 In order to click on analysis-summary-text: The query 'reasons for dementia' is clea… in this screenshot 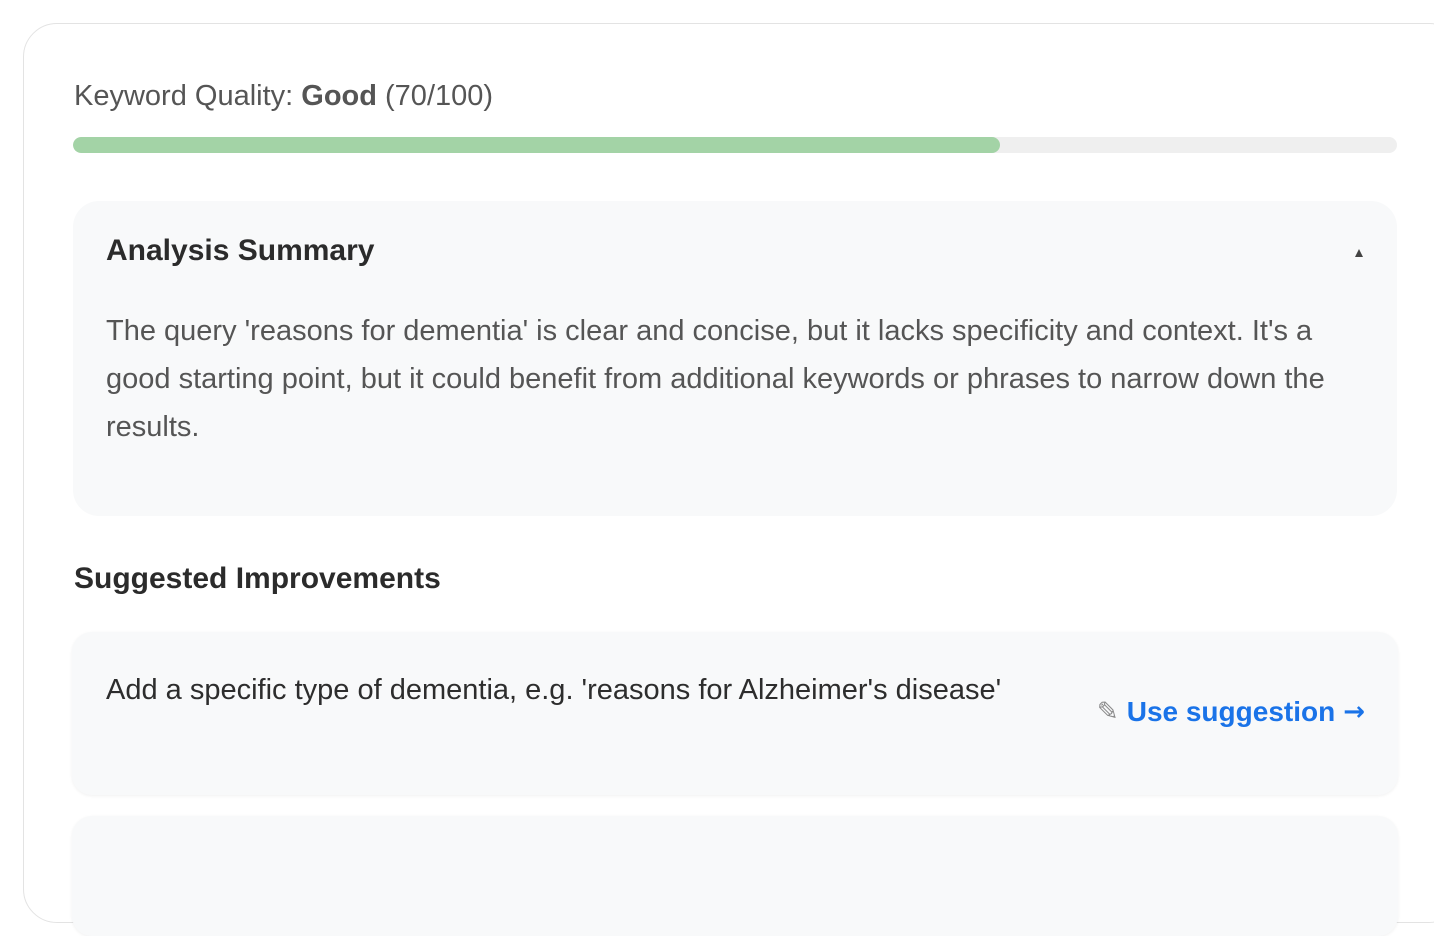, I will do `click(715, 379)`.